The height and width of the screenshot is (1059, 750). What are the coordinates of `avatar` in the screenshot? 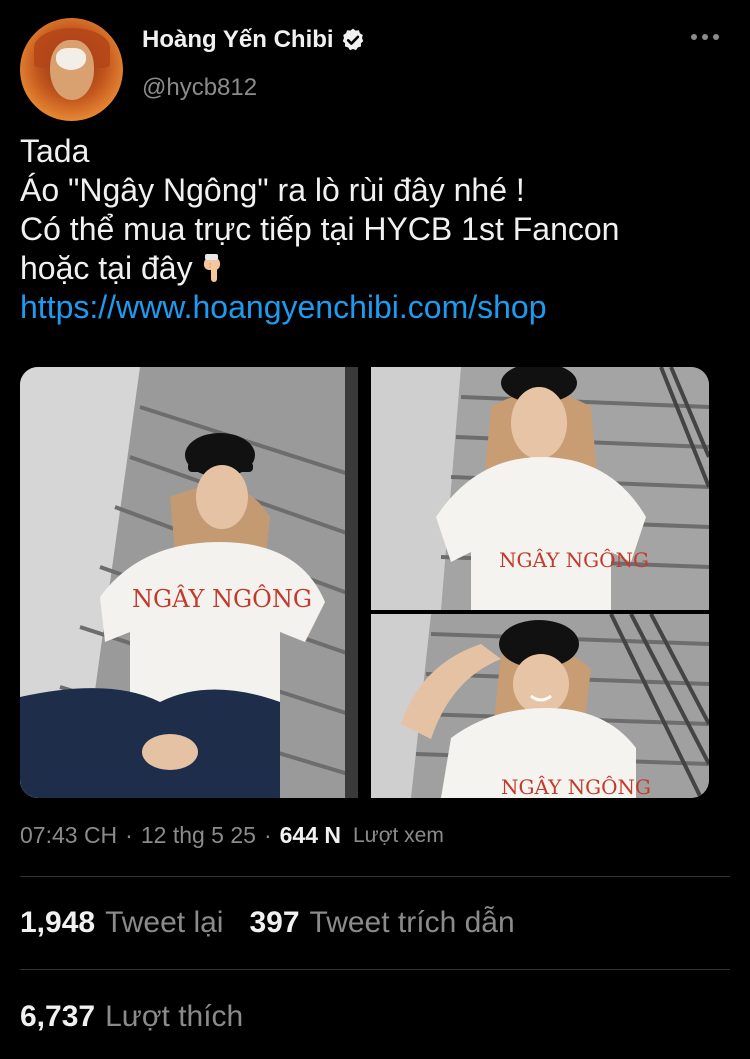 It's located at (71, 69).